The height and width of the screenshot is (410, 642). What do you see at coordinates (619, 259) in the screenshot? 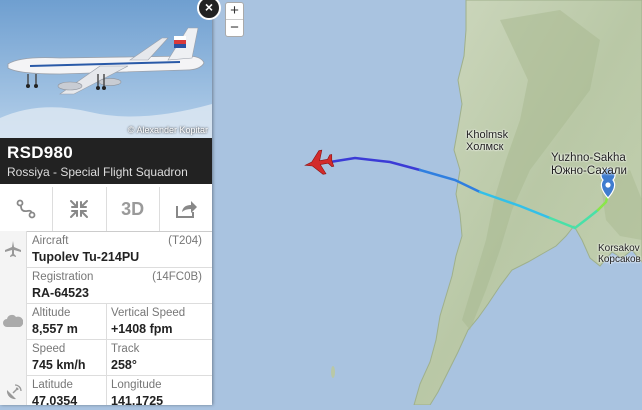
I see `label-korsakov-ru: Корсаков` at bounding box center [619, 259].